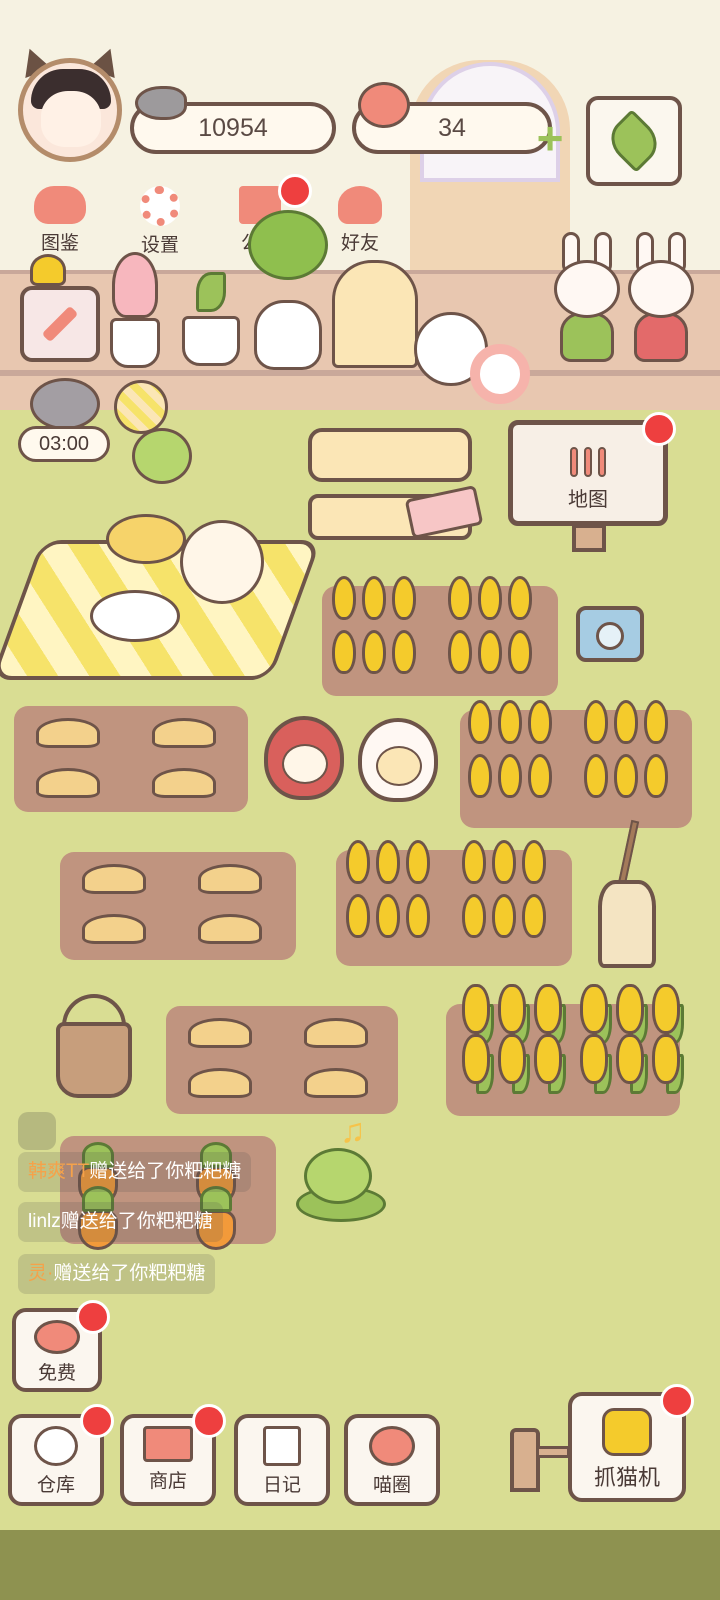 The width and height of the screenshot is (720, 1600). What do you see at coordinates (168, 1444) in the screenshot?
I see `shop-icon` at bounding box center [168, 1444].